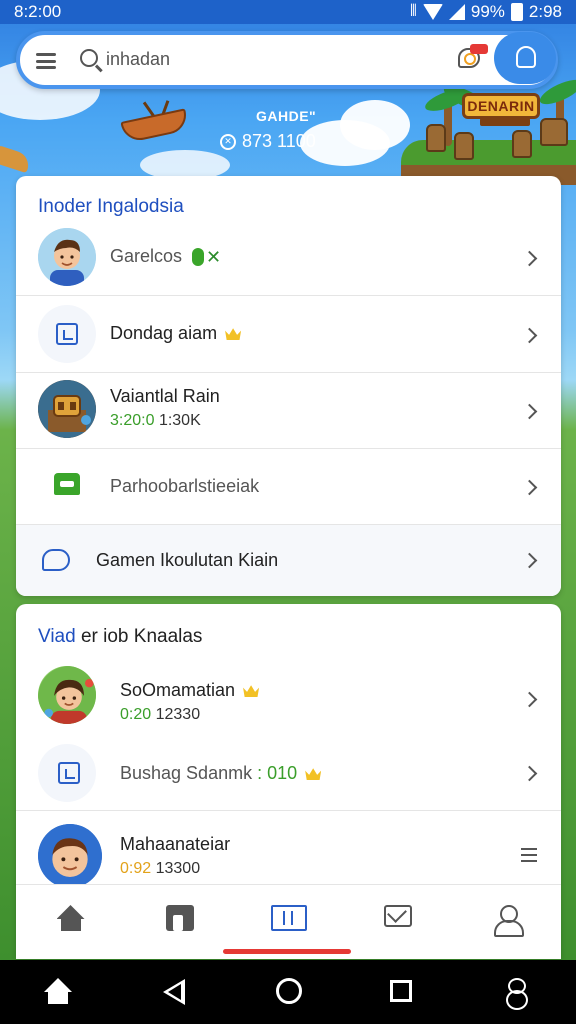 The width and height of the screenshot is (576, 1024). I want to click on avatar-boy, so click(67, 257).